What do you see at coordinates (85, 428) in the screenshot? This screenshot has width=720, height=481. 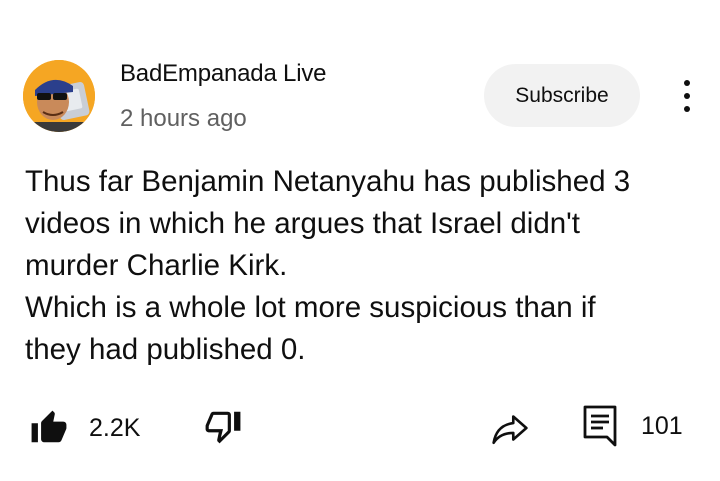 I see `like-button: 2.2K` at bounding box center [85, 428].